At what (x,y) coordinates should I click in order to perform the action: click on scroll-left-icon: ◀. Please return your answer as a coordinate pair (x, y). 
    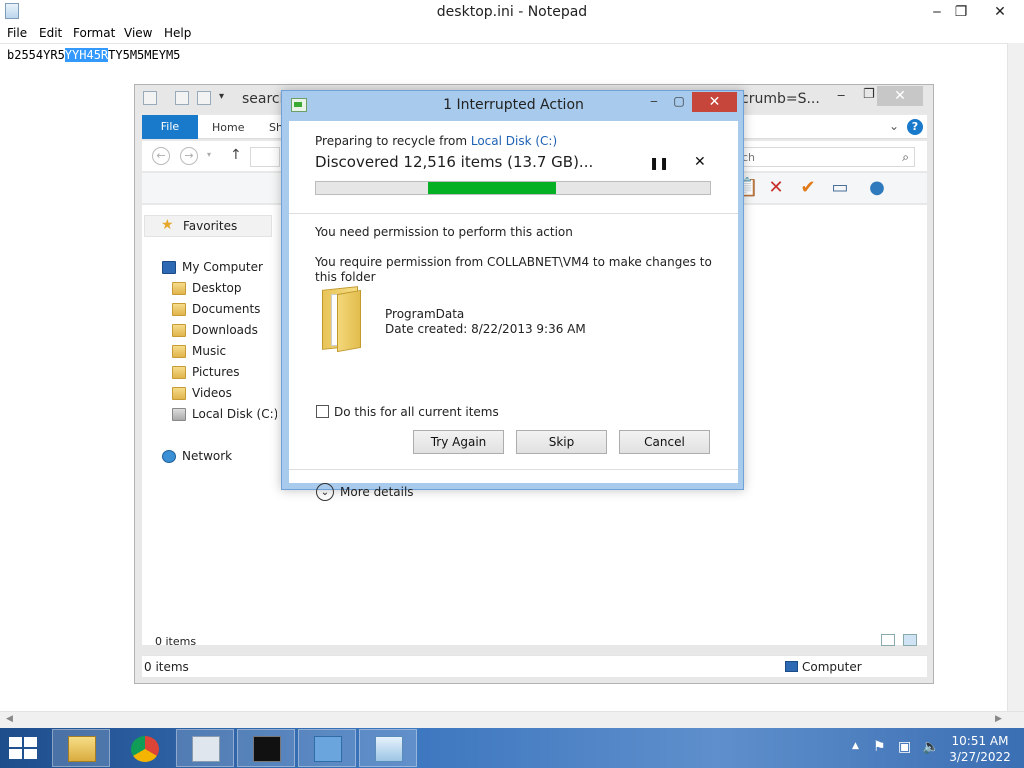
    Looking at the image, I should click on (9, 719).